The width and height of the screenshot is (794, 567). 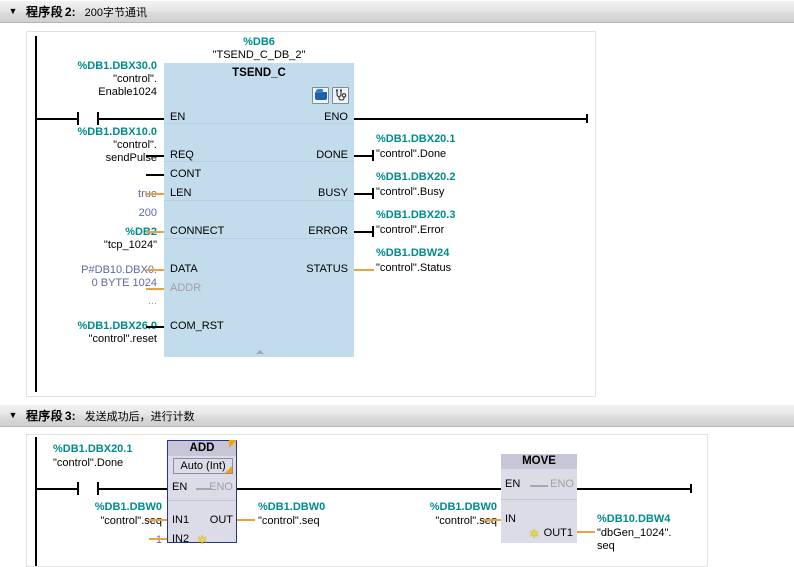 What do you see at coordinates (413, 253) in the screenshot?
I see `status-address: %DB1.DBW24` at bounding box center [413, 253].